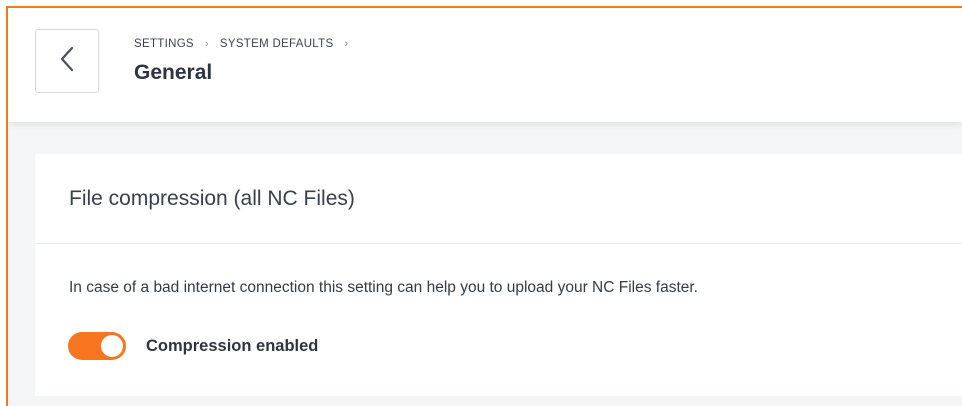  I want to click on chevron-left-icon, so click(67, 61).